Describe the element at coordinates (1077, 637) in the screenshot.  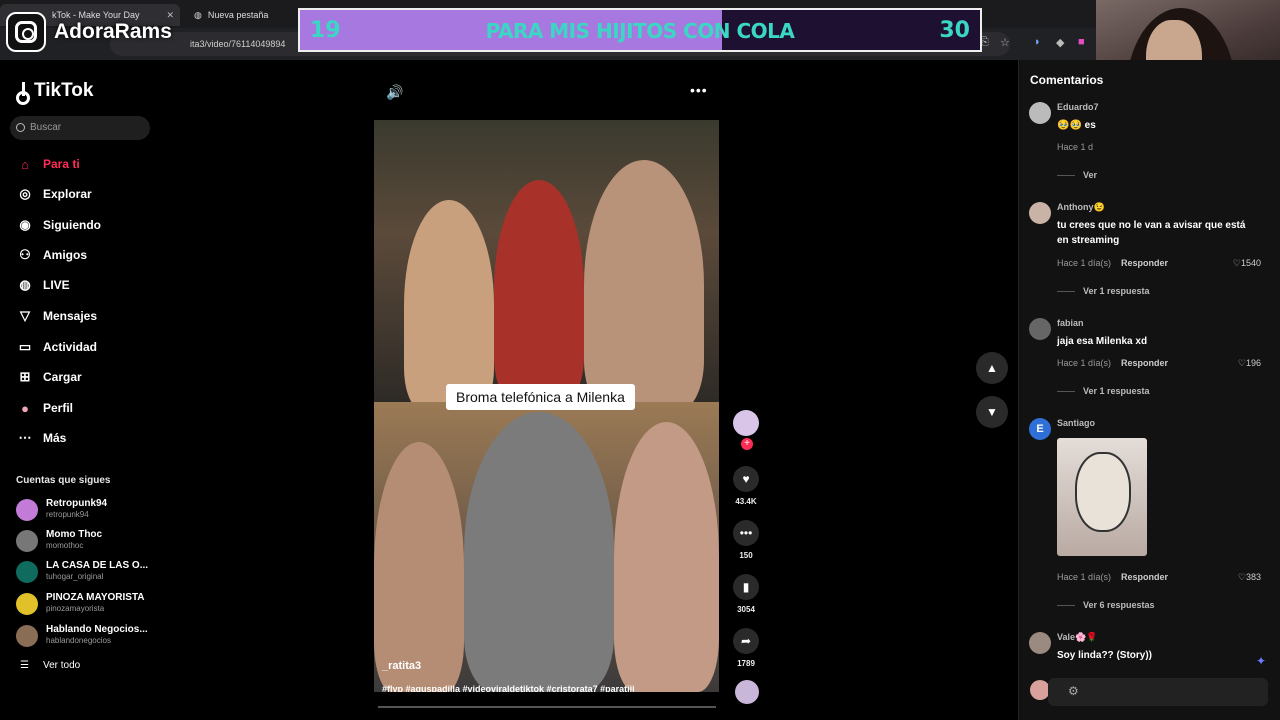
I see `comment-user: Vale🌸🌹` at that location.